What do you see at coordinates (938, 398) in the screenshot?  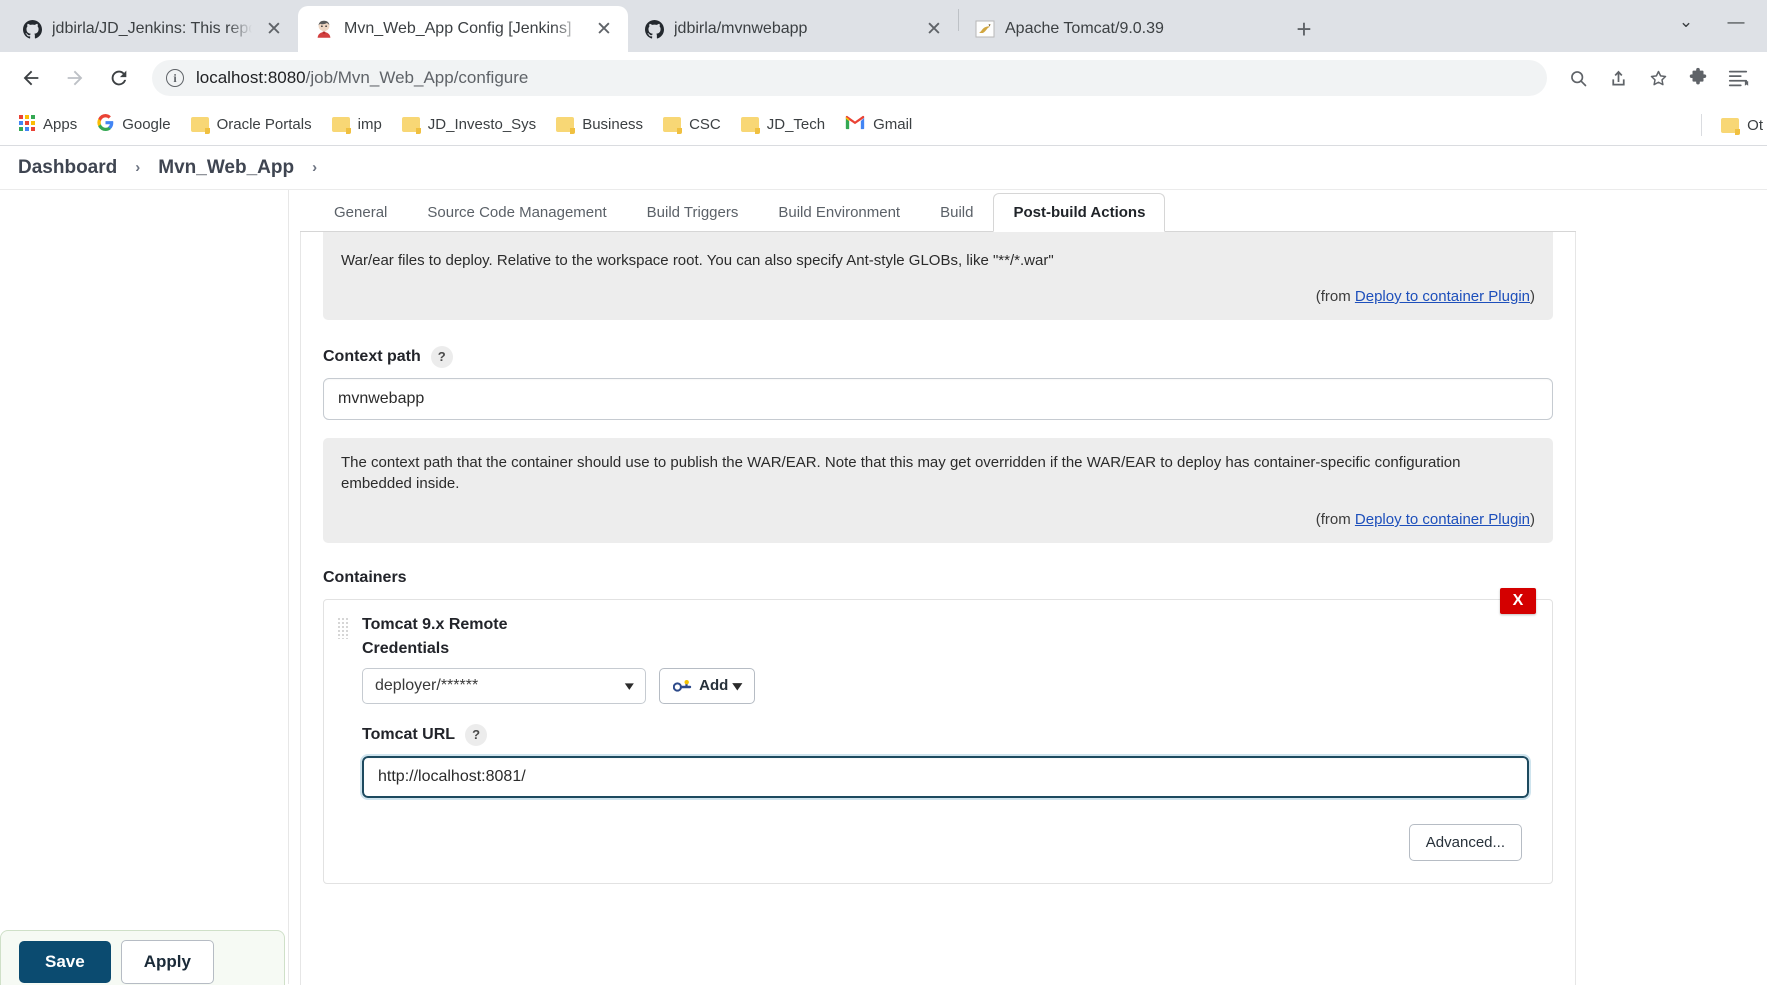 I see `context-path-input: mvnwebapp` at bounding box center [938, 398].